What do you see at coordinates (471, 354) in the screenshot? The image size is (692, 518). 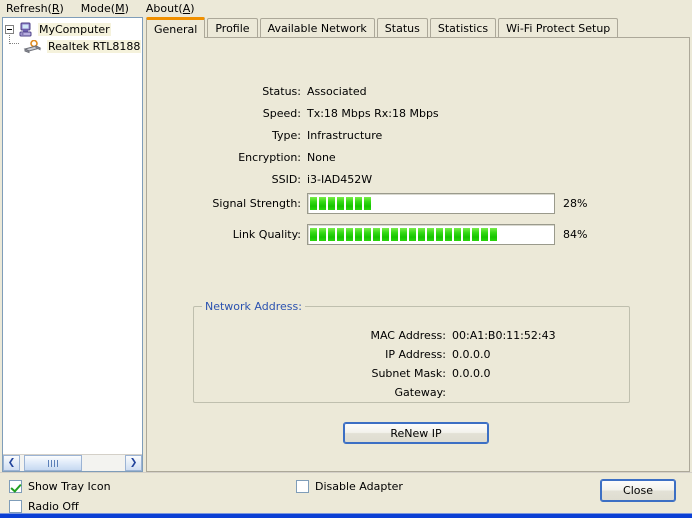 I see `field-ip-address-value: 0.0.0.0` at bounding box center [471, 354].